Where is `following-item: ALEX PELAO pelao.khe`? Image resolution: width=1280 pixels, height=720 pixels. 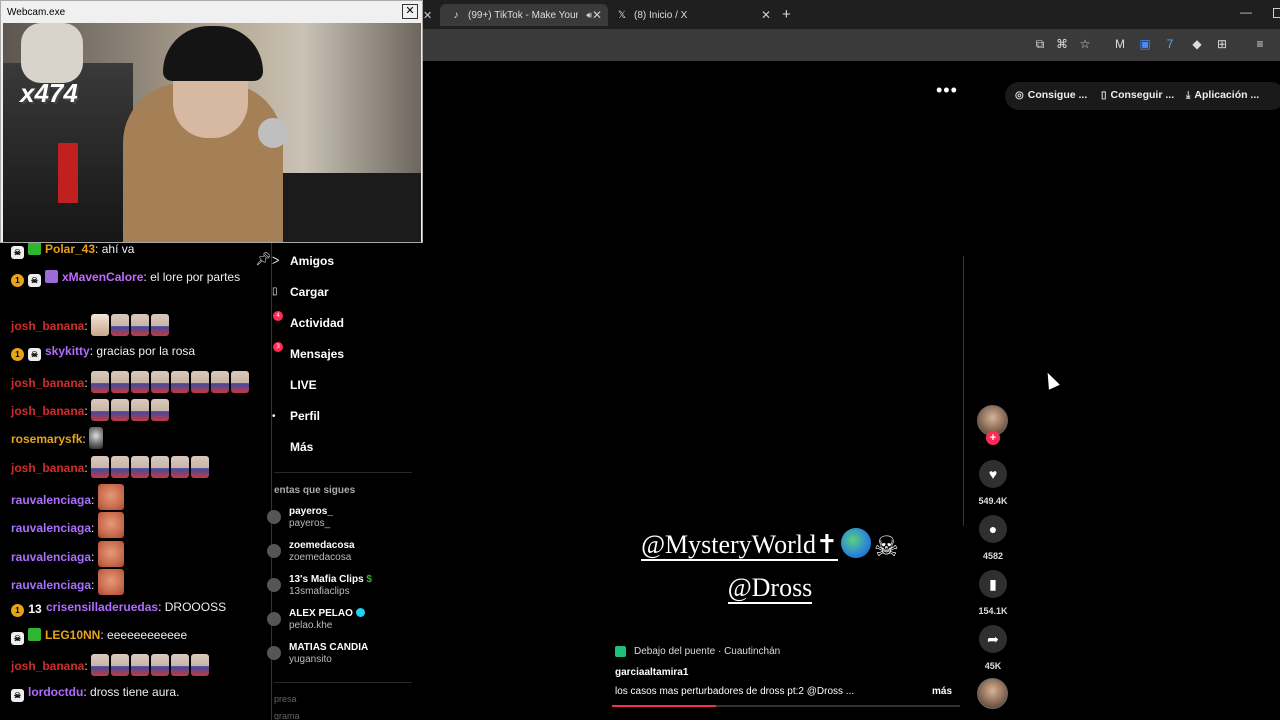
following-item: ALEX PELAO pelao.khe is located at coordinates (349, 620).